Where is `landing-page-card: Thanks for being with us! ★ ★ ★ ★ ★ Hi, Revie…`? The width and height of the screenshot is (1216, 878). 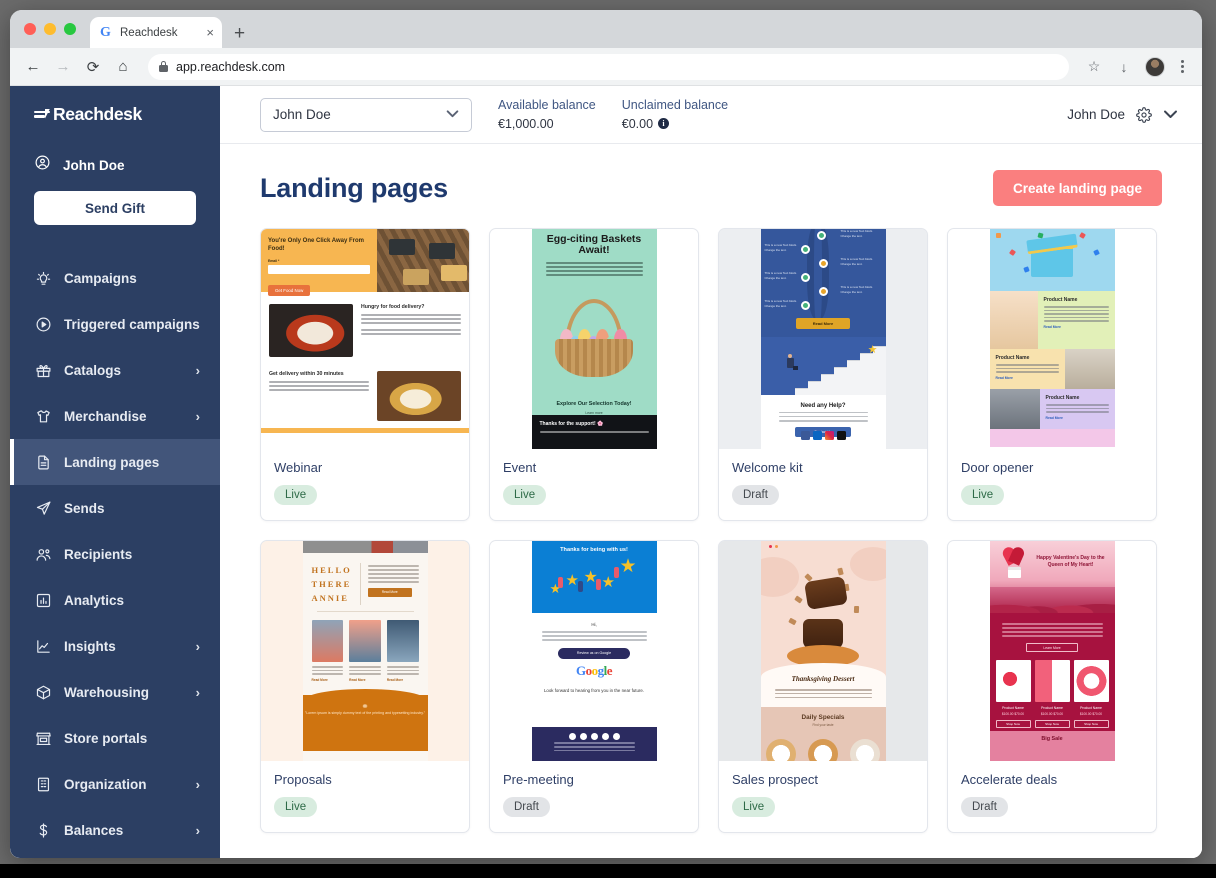 landing-page-card: Thanks for being with us! ★ ★ ★ ★ ★ Hi, Revie… is located at coordinates (594, 686).